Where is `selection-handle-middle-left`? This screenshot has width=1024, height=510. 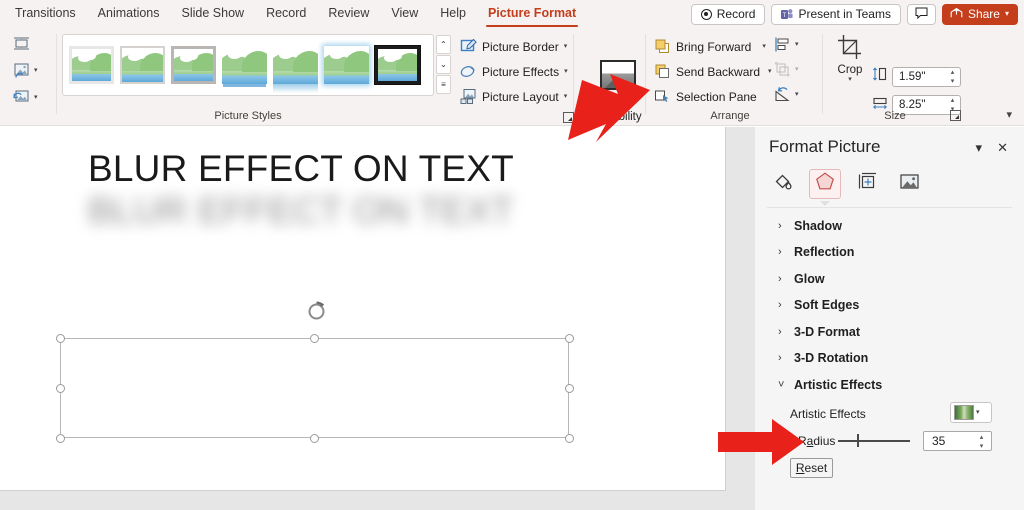
selection-handle-middle-left is located at coordinates (60, 388).